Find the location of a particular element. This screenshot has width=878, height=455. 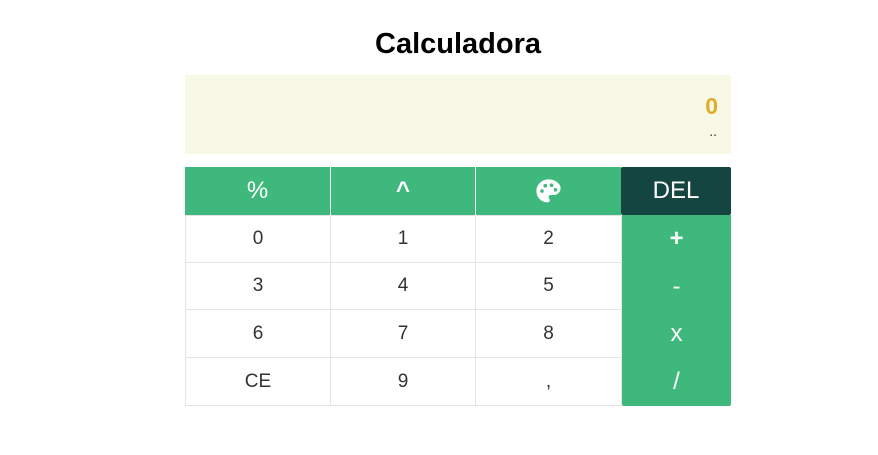

digit-2-button: 2 is located at coordinates (548, 239).